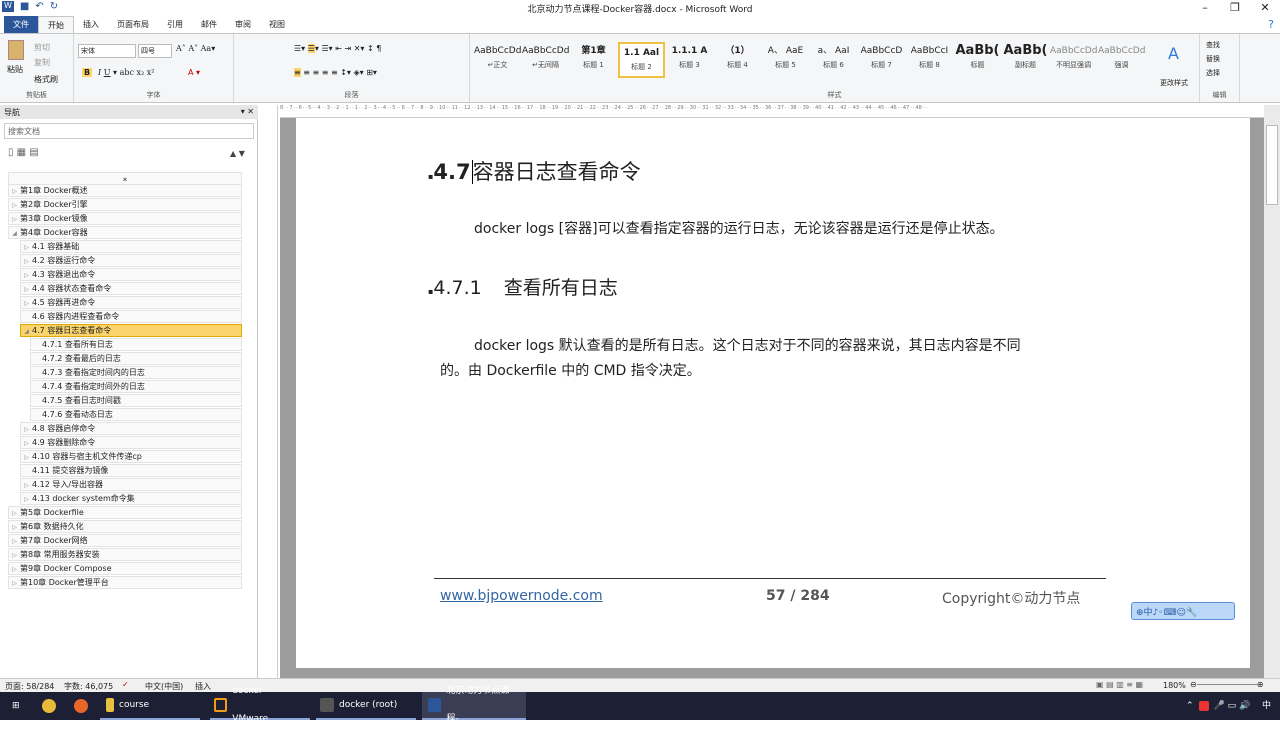 This screenshot has width=1280, height=733. Describe the element at coordinates (46, 79) in the screenshot. I see `format-painter-button: 格式刷` at that location.